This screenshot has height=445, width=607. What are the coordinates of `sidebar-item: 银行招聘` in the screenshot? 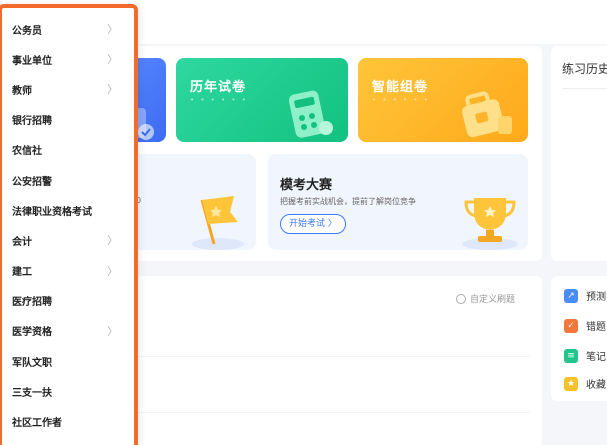 It's located at (68, 120).